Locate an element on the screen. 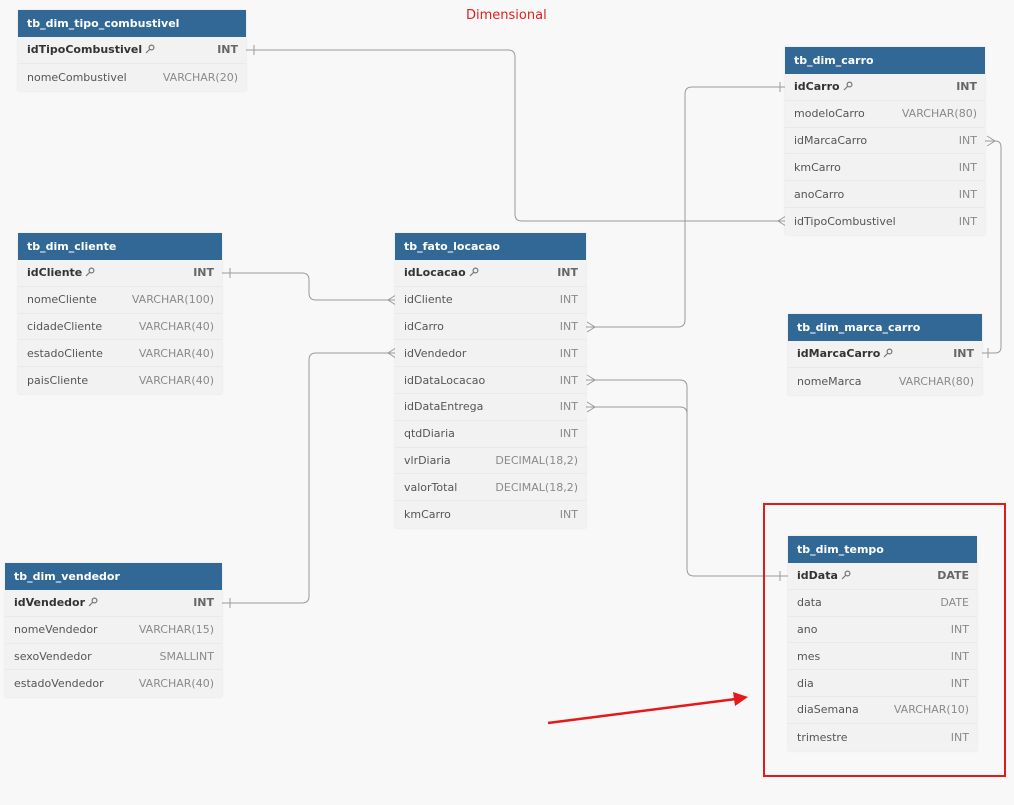  table-row: anoCarro INT is located at coordinates (885, 194).